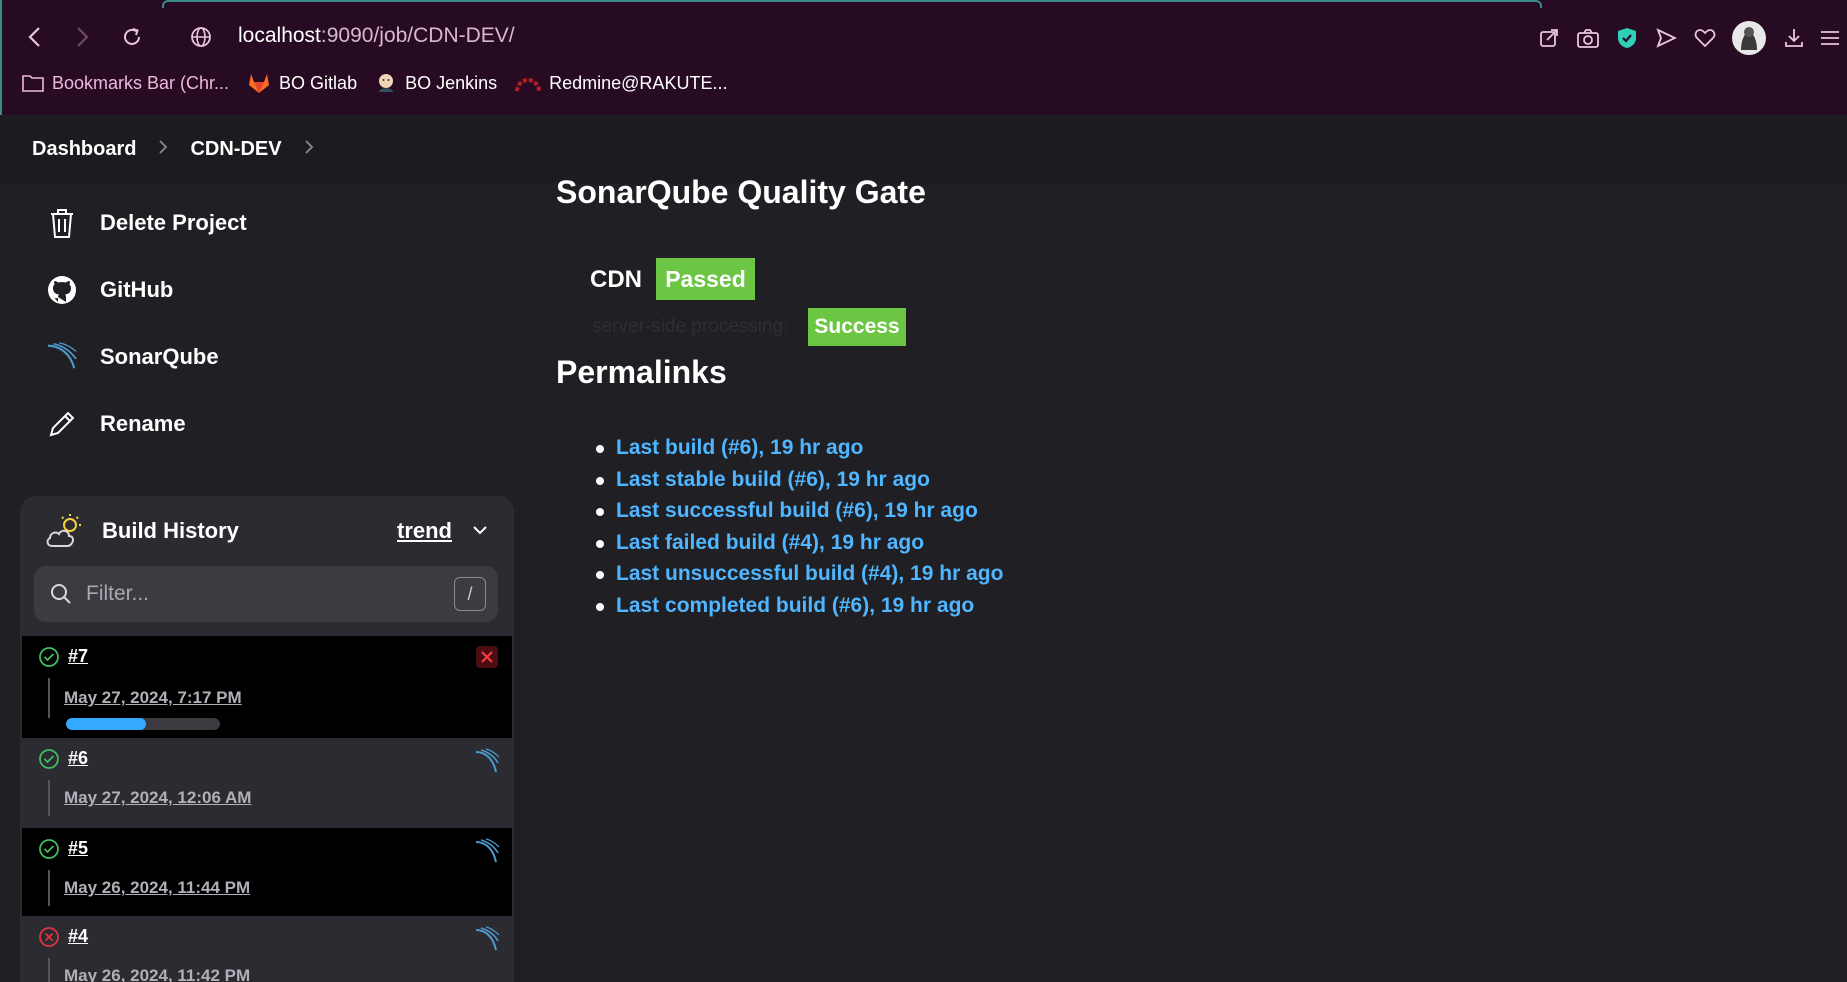 The width and height of the screenshot is (1847, 982). What do you see at coordinates (852, 4) in the screenshot?
I see `active-tab-outline` at bounding box center [852, 4].